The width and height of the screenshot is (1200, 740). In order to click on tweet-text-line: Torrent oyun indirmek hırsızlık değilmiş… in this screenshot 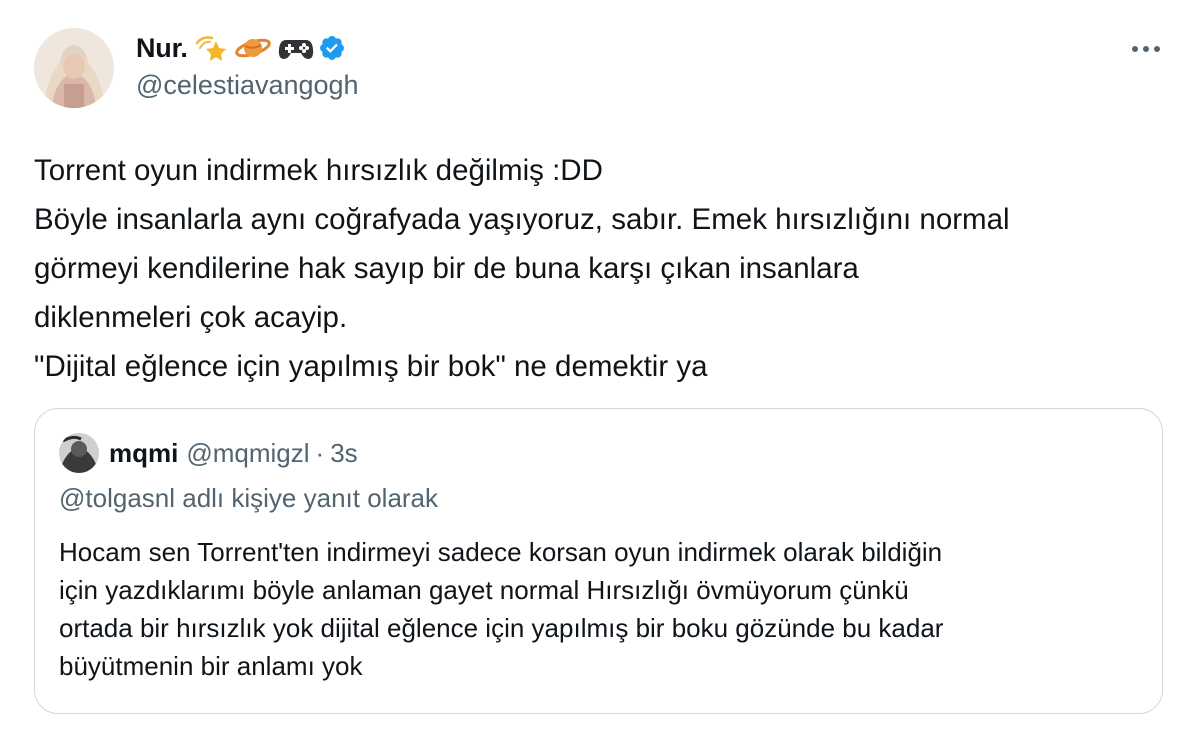, I will do `click(318, 170)`.